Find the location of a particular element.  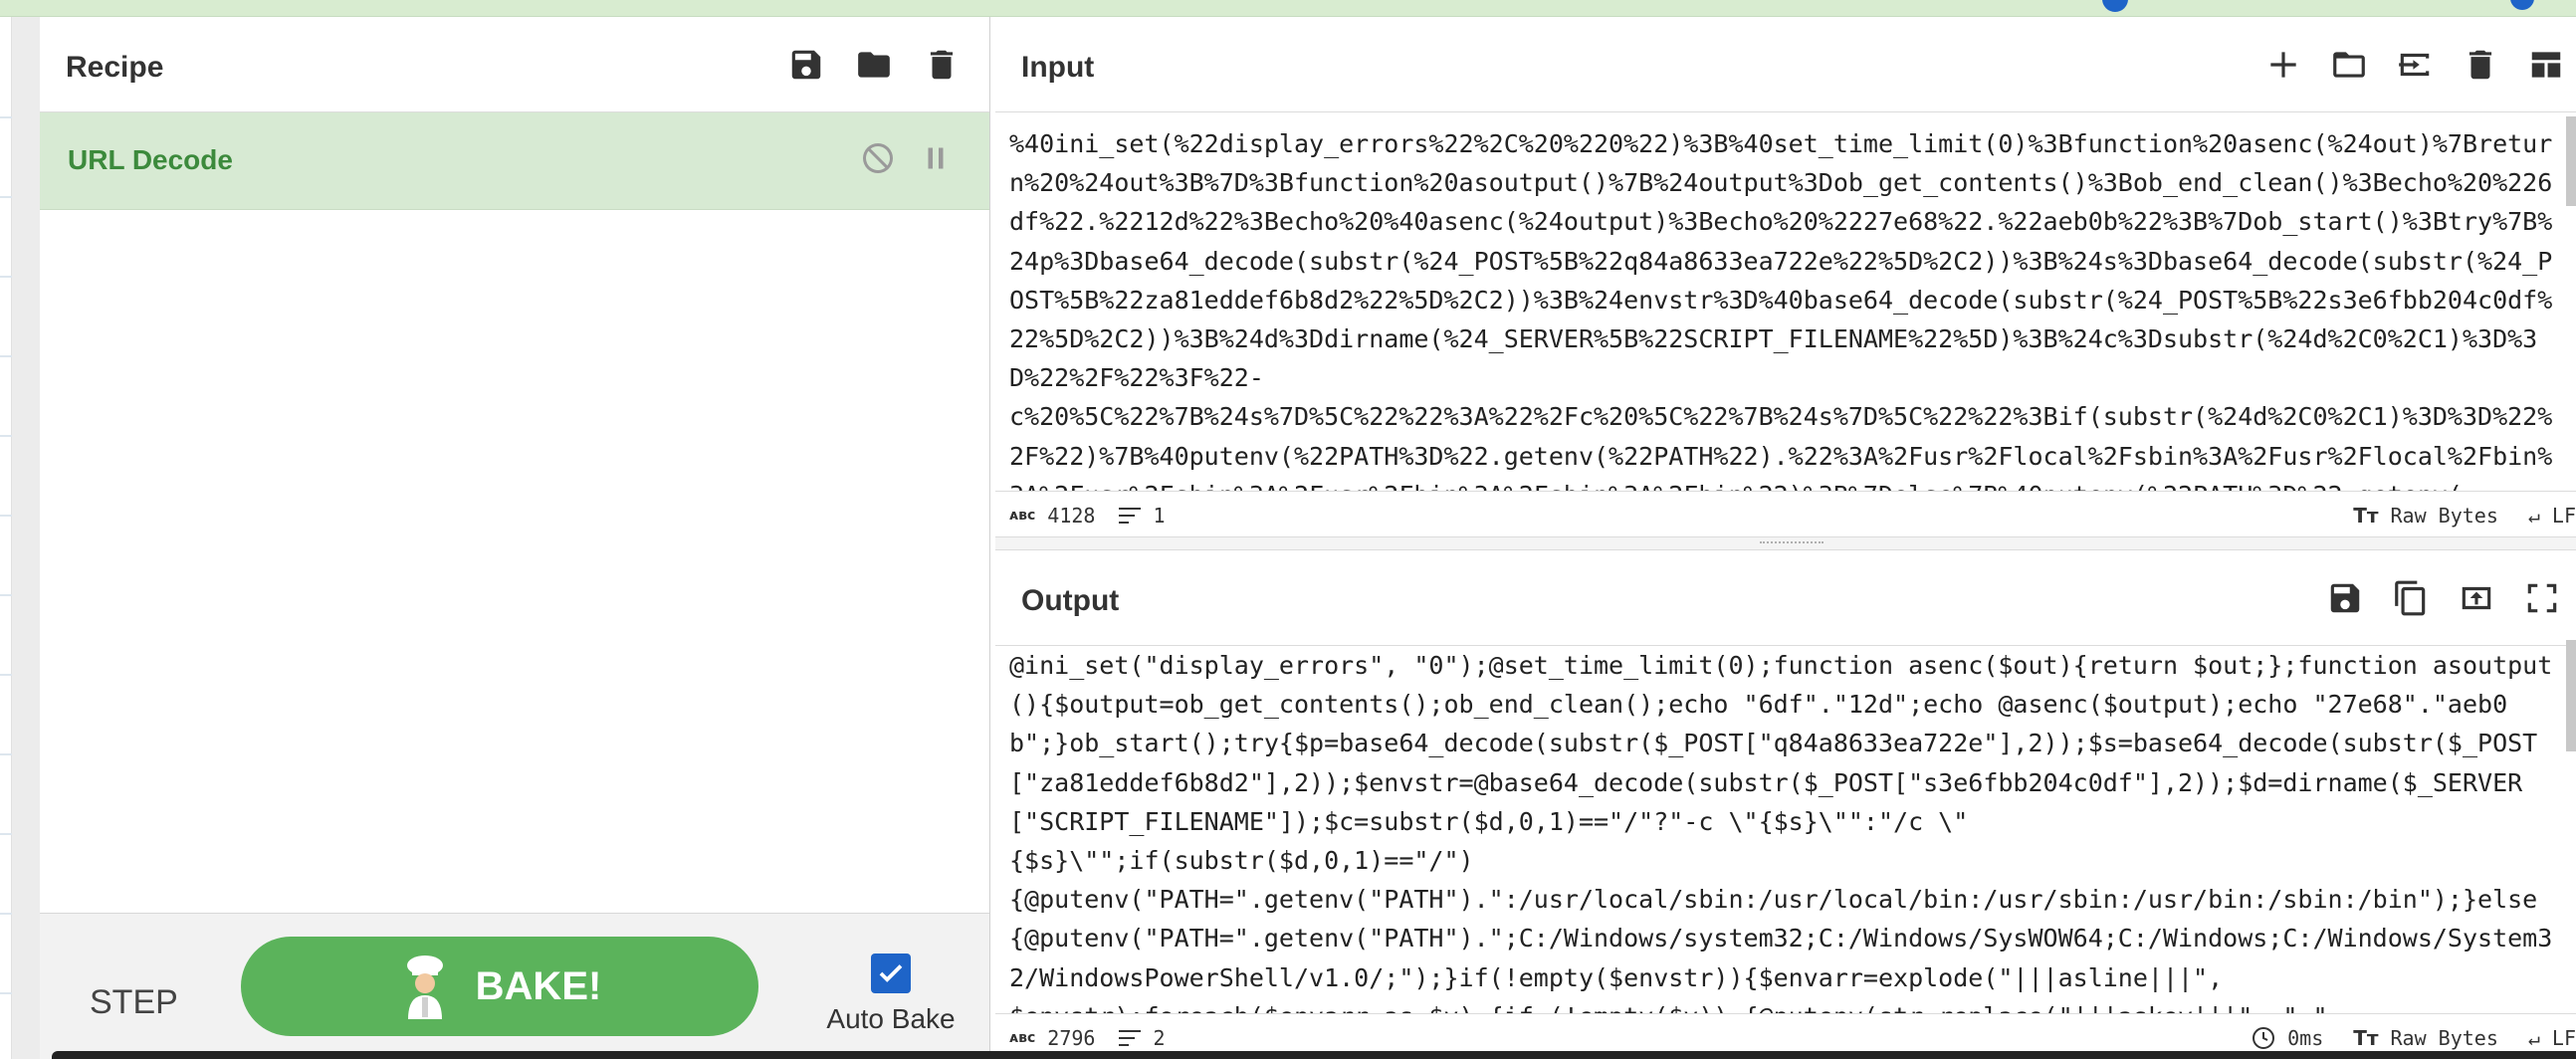

bottom-window-edge is located at coordinates (1314, 1055).